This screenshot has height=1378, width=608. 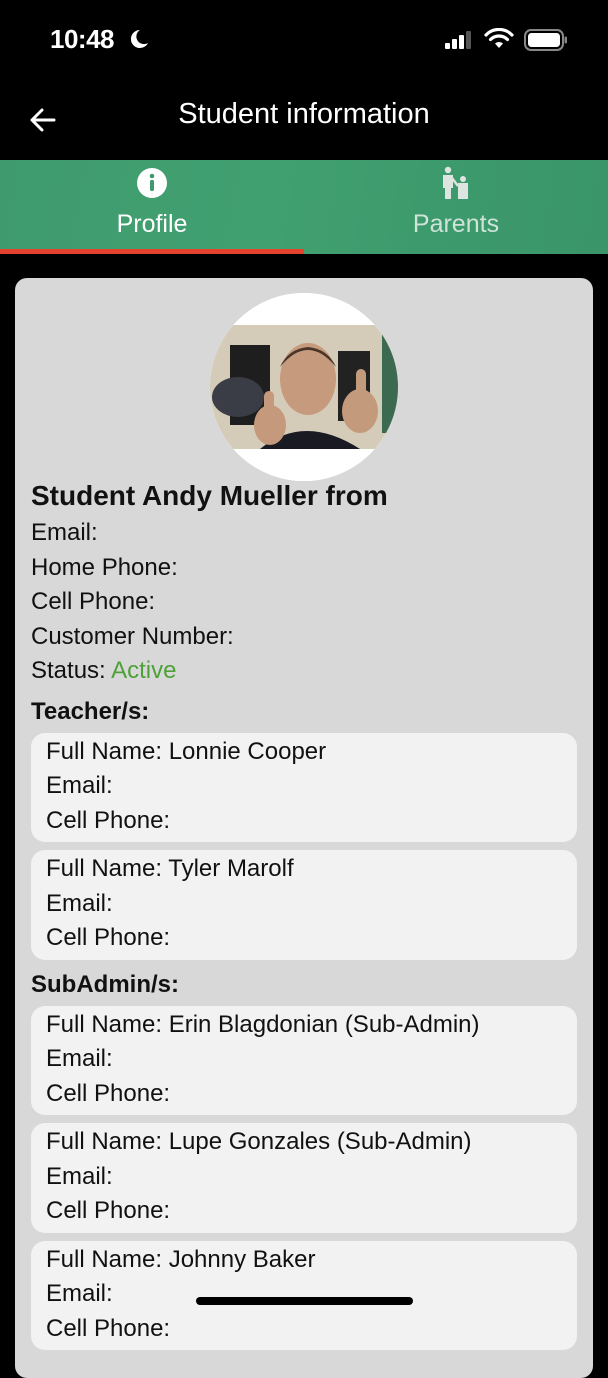 I want to click on status-time: 10:48, so click(x=82, y=39).